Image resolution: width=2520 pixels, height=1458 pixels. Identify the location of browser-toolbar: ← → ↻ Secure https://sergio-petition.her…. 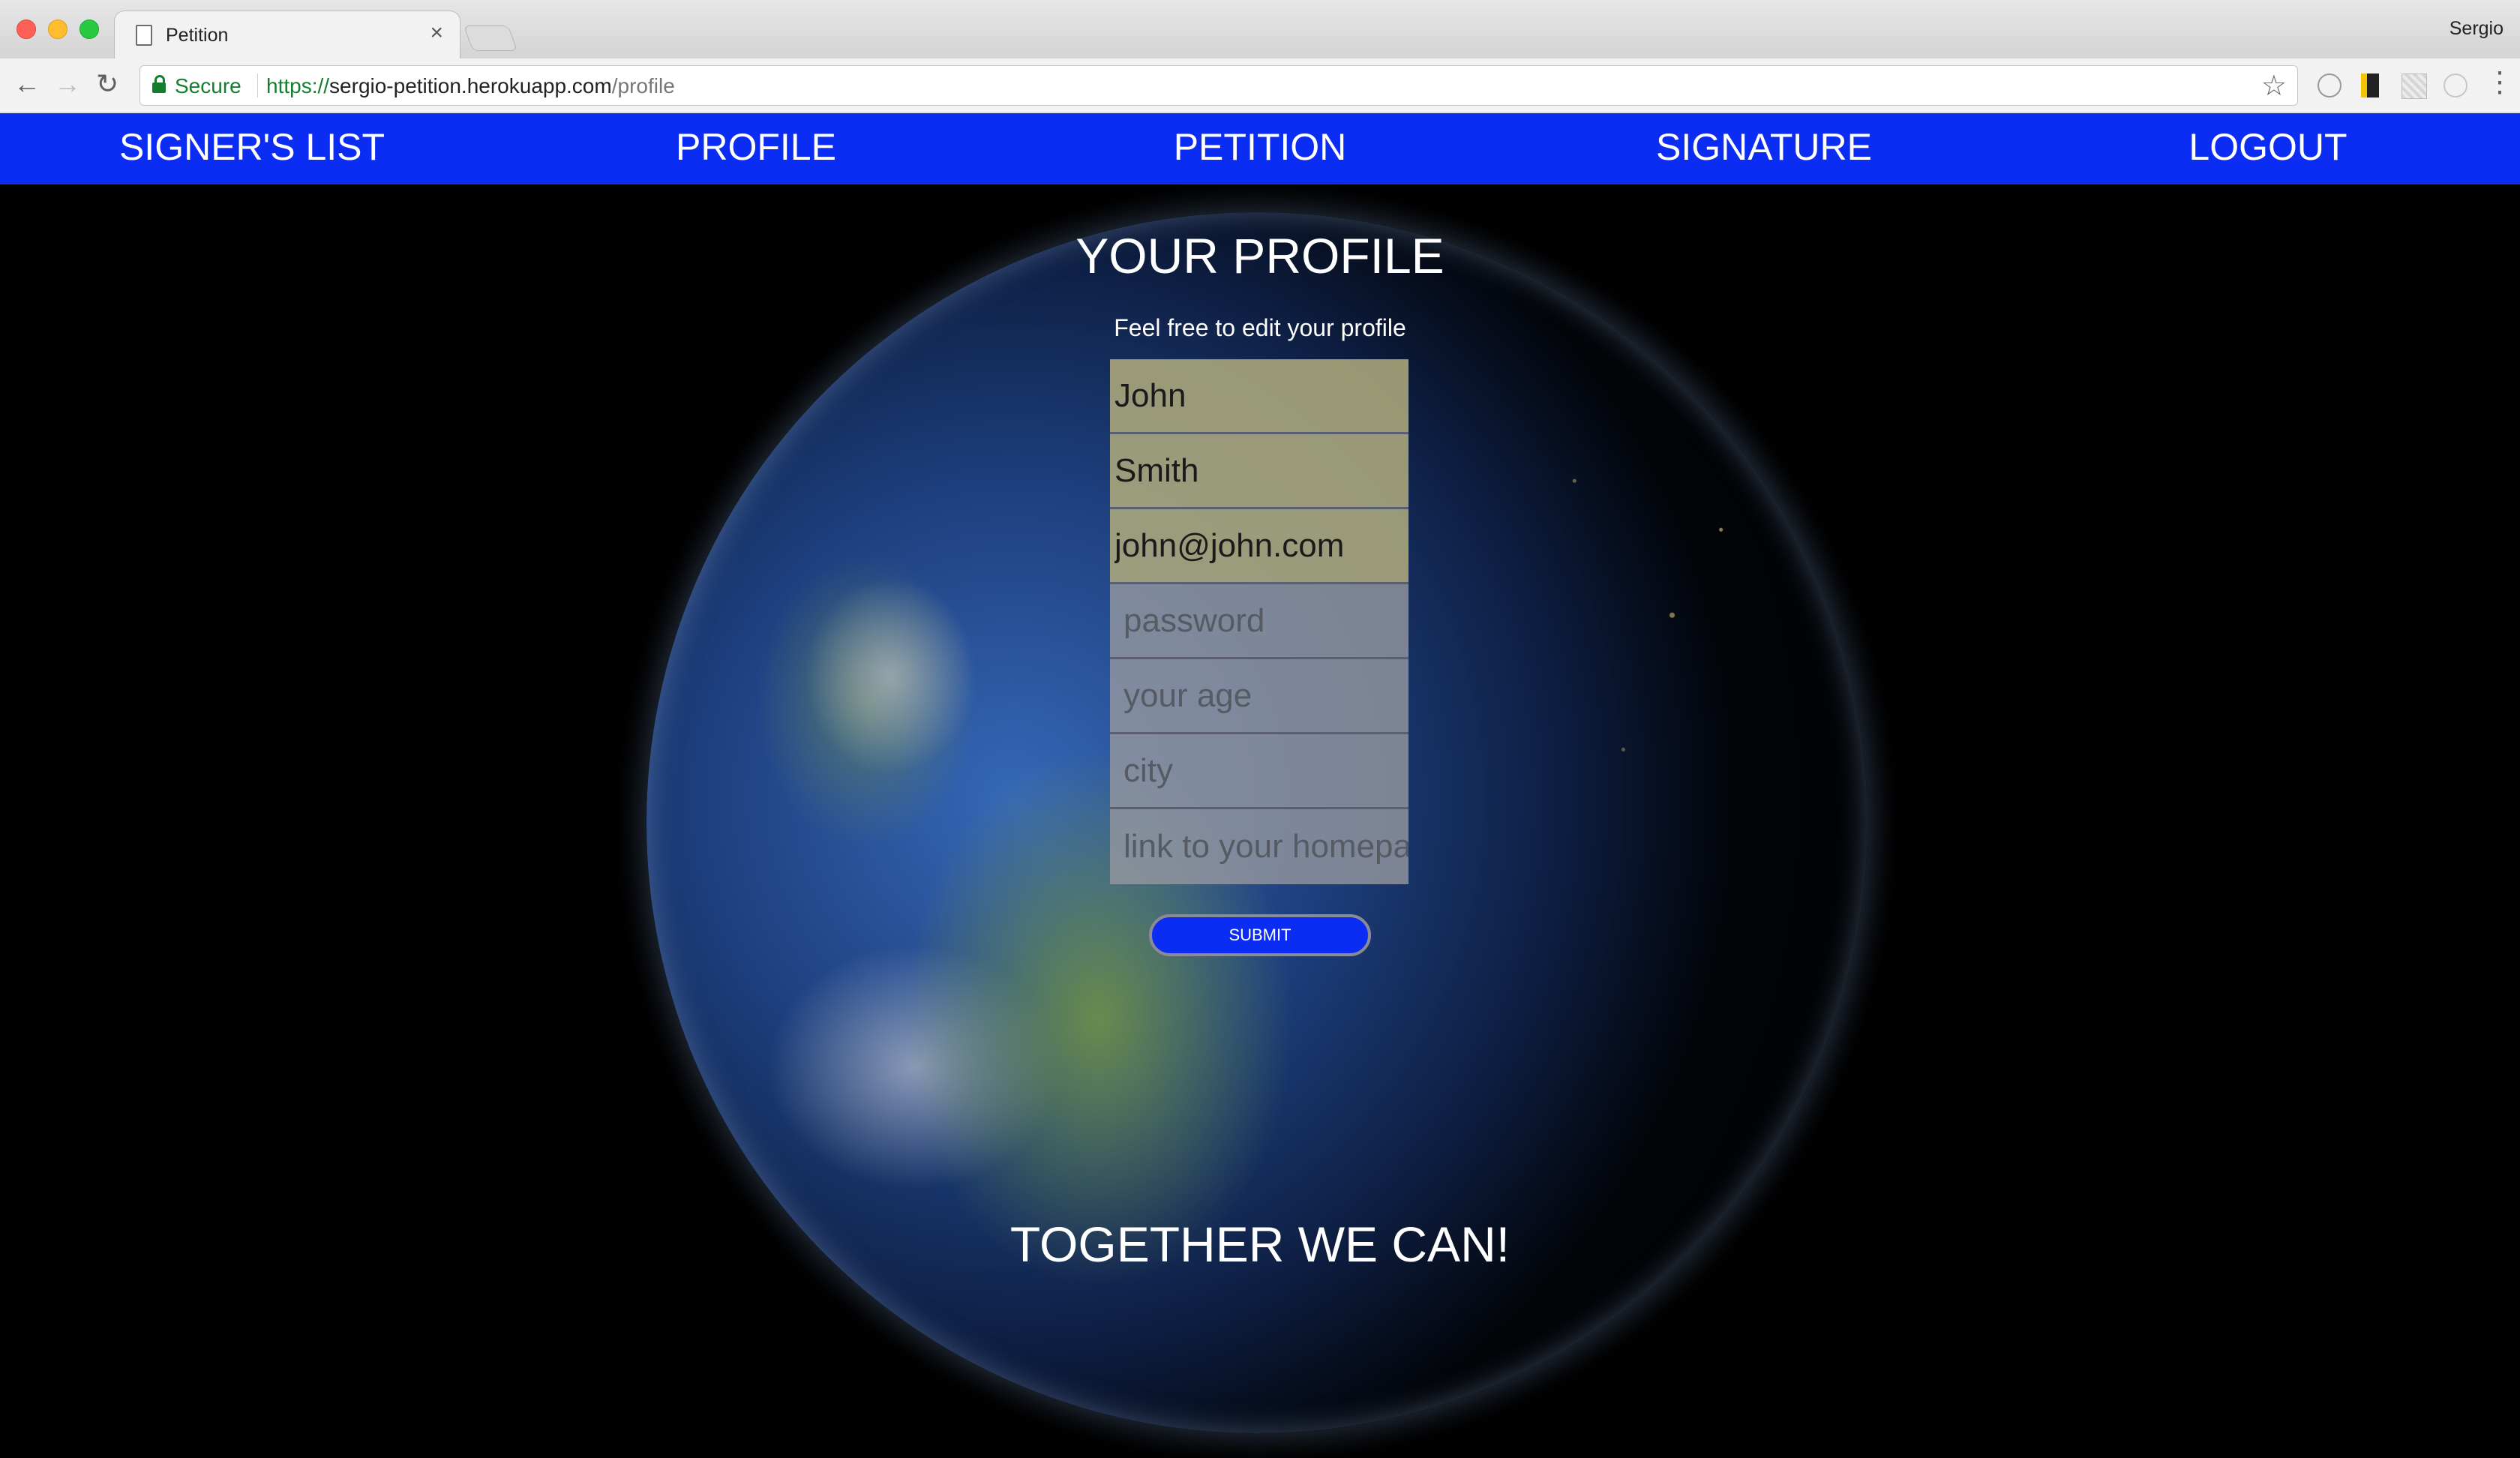
(1260, 85).